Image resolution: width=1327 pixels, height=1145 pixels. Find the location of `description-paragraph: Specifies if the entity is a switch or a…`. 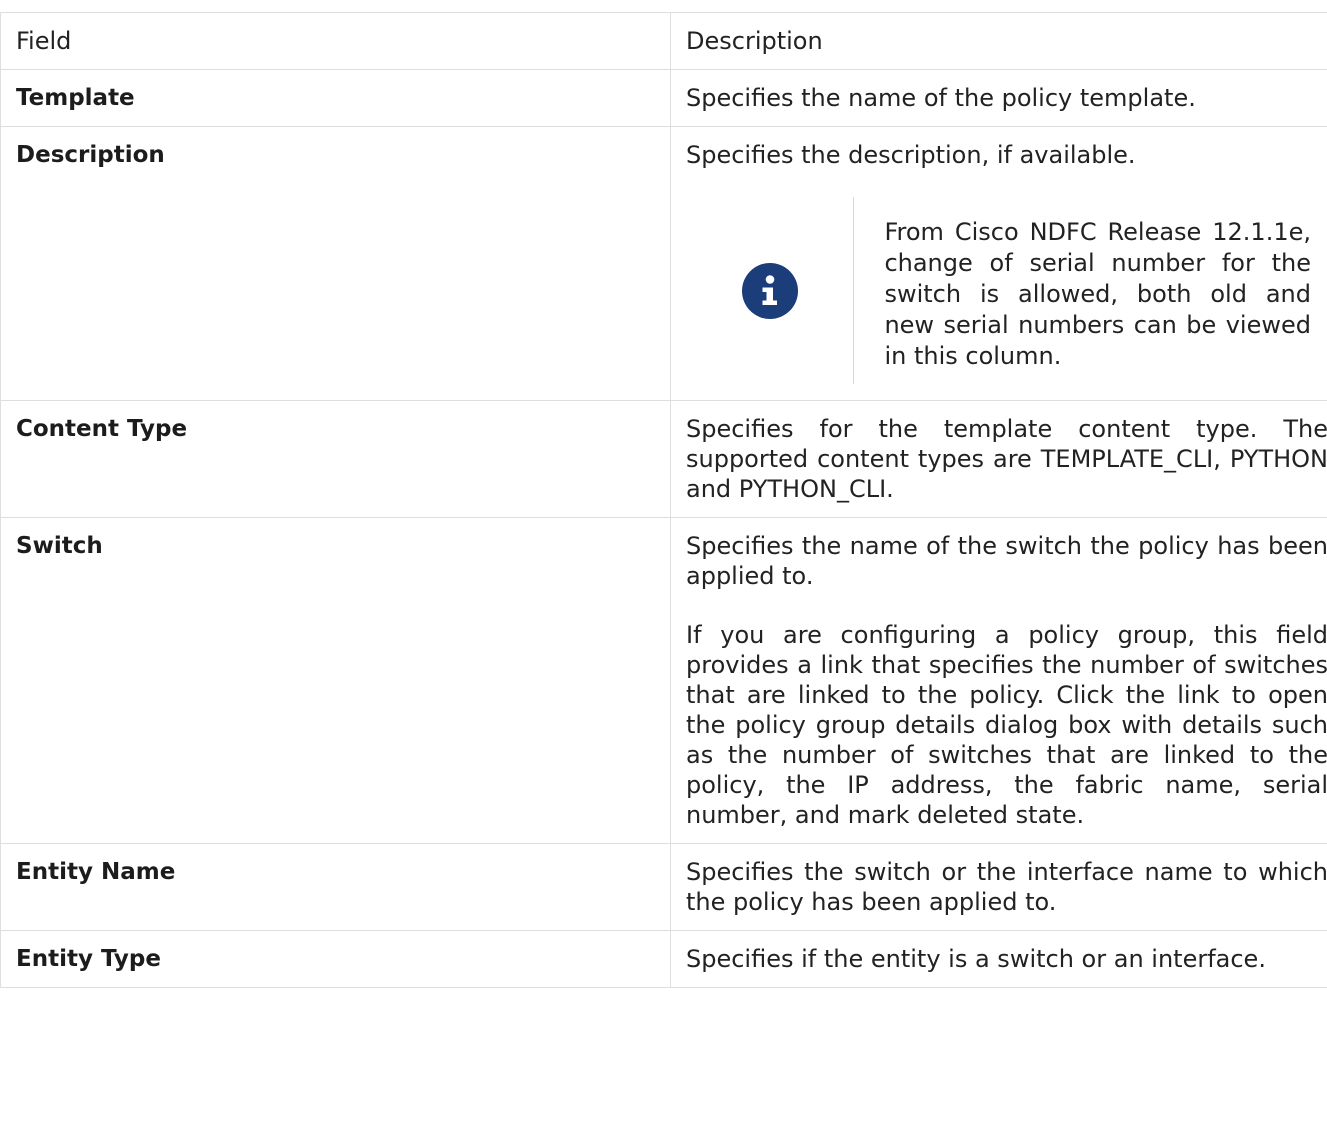

description-paragraph: Specifies if the entity is a switch or a… is located at coordinates (976, 959).